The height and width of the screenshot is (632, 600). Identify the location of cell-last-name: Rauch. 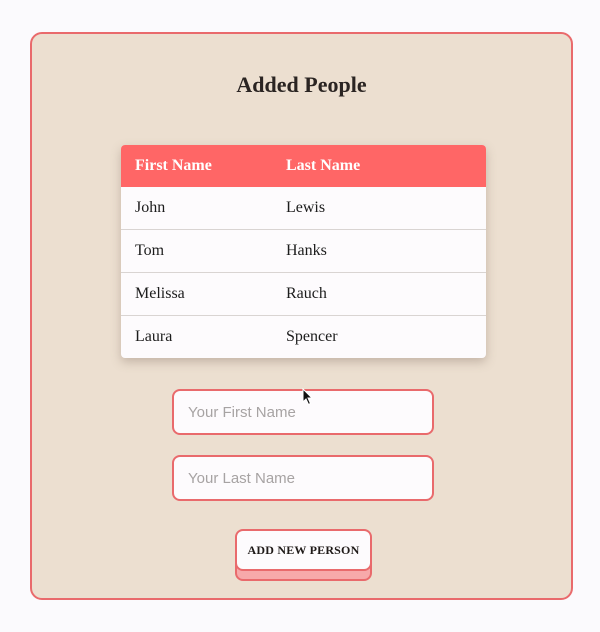
(379, 294).